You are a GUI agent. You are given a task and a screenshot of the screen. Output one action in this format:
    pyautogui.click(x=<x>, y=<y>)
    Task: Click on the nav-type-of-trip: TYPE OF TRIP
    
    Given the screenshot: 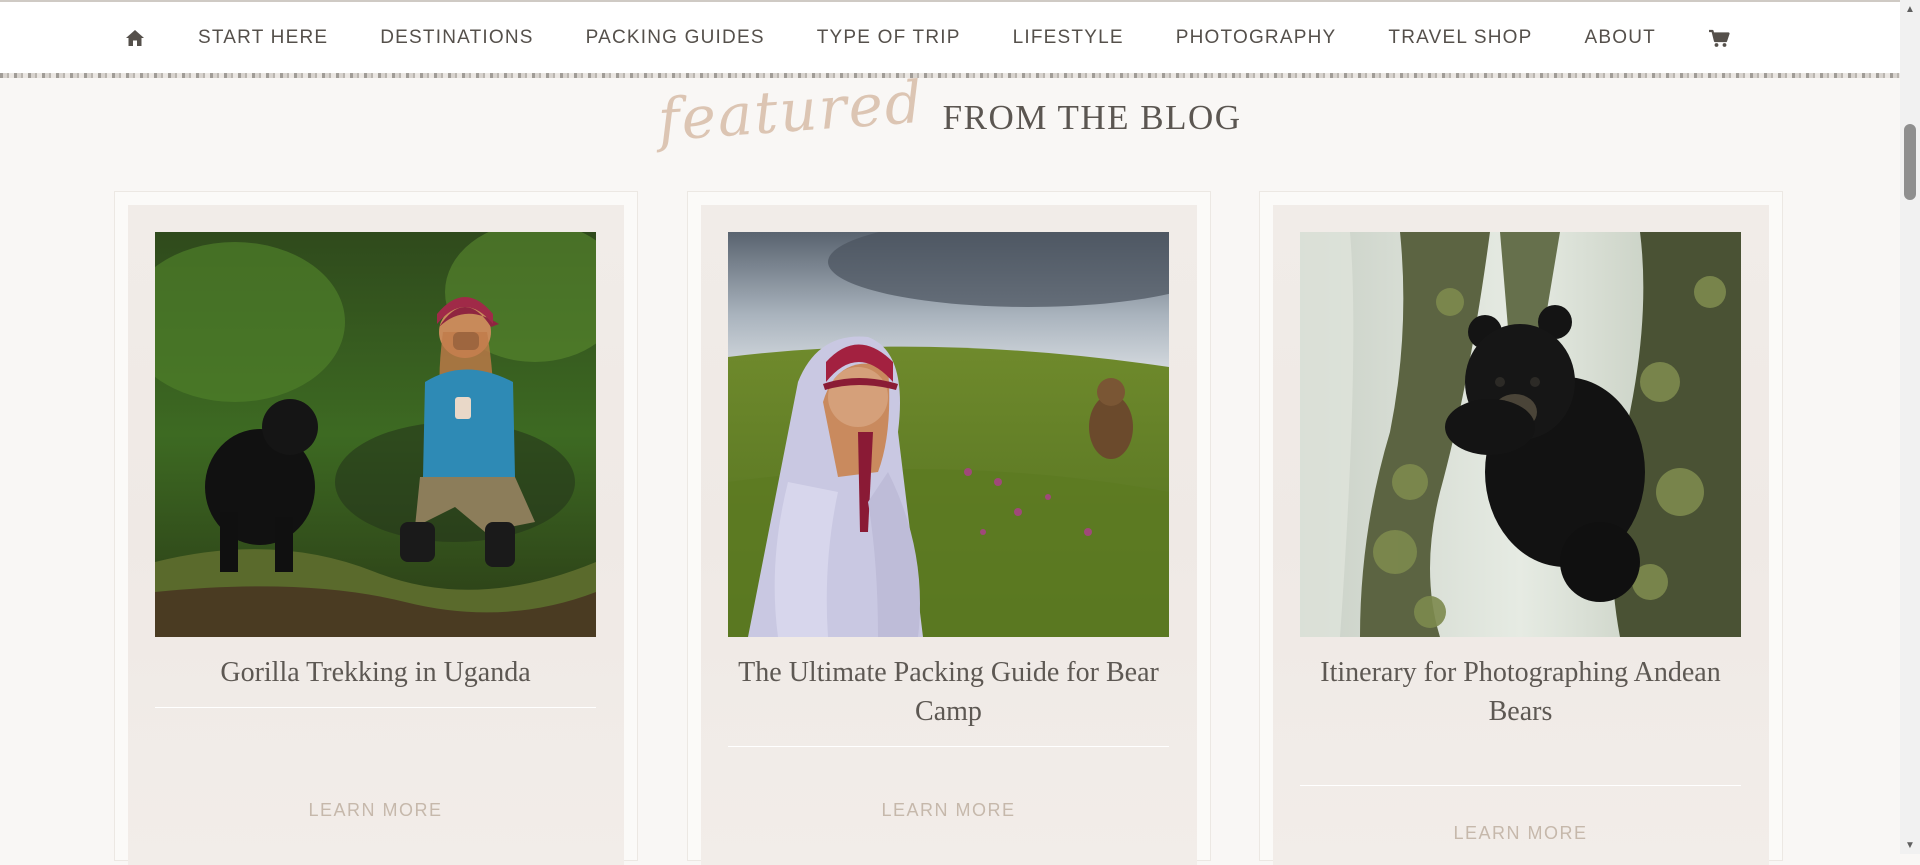 What is the action you would take?
    pyautogui.click(x=889, y=38)
    